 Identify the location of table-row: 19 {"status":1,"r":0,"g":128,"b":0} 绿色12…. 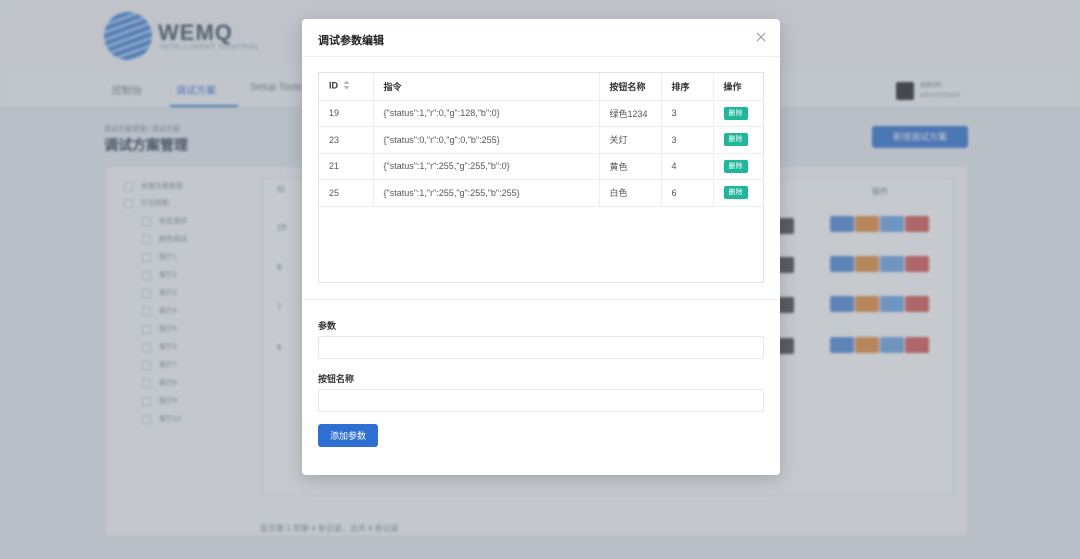
(541, 113).